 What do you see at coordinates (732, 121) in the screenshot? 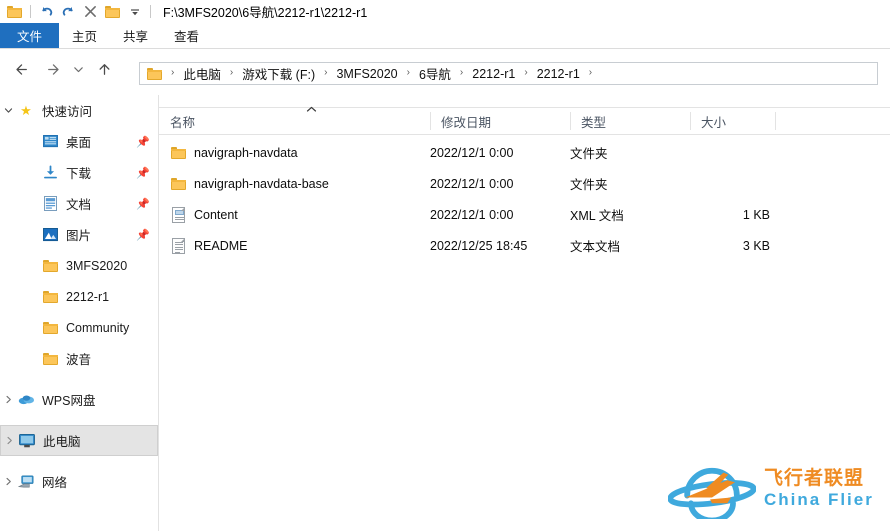
I see `column-header-size: 大小` at bounding box center [732, 121].